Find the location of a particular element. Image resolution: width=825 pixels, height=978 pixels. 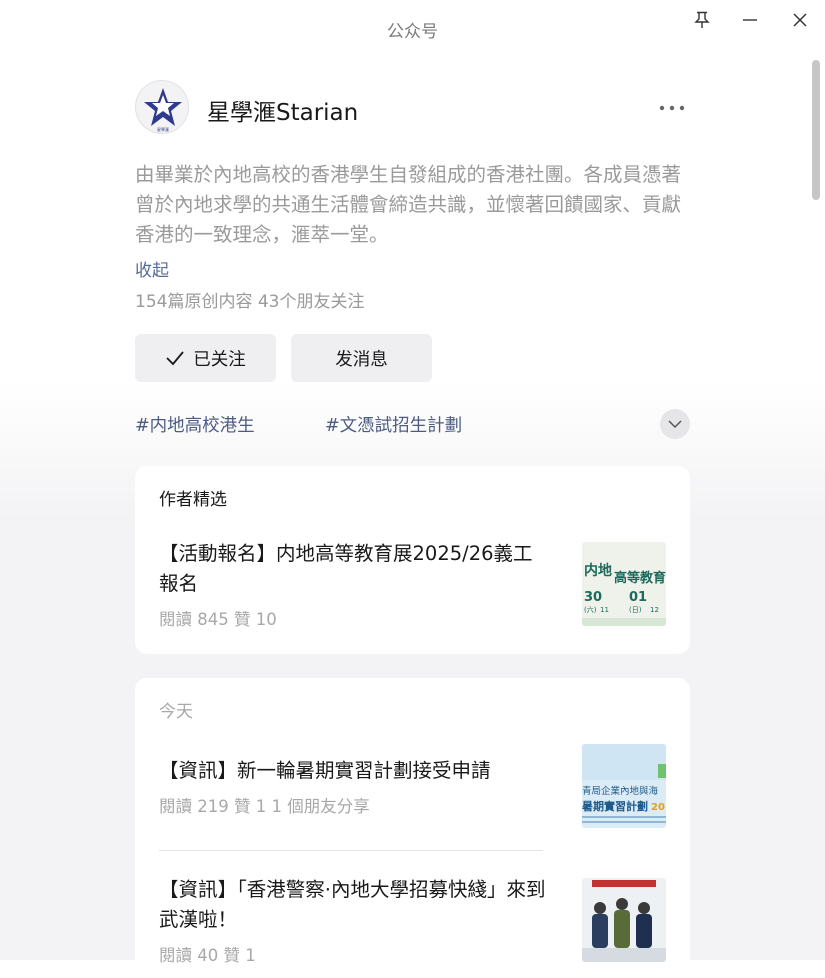

minimize-icon is located at coordinates (750, 20).